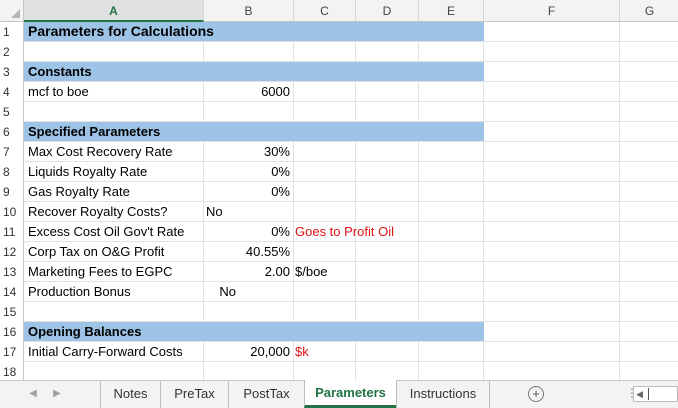  What do you see at coordinates (12, 11) in the screenshot?
I see `select-all-corner` at bounding box center [12, 11].